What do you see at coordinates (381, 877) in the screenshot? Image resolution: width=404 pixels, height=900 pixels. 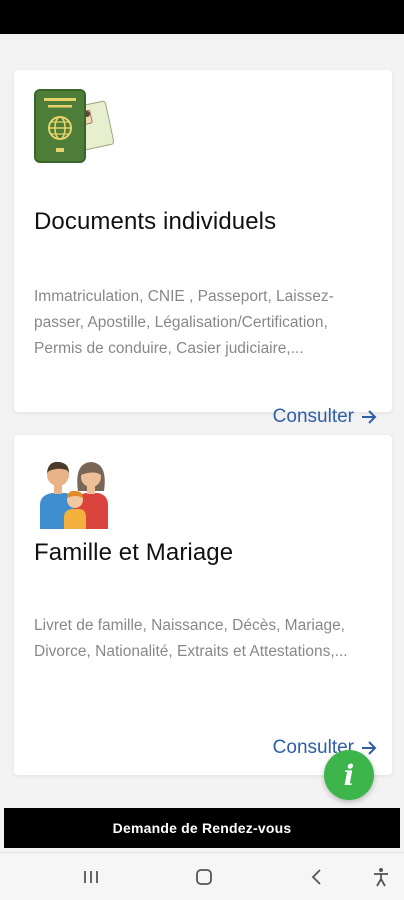 I see `accessibility-icon` at bounding box center [381, 877].